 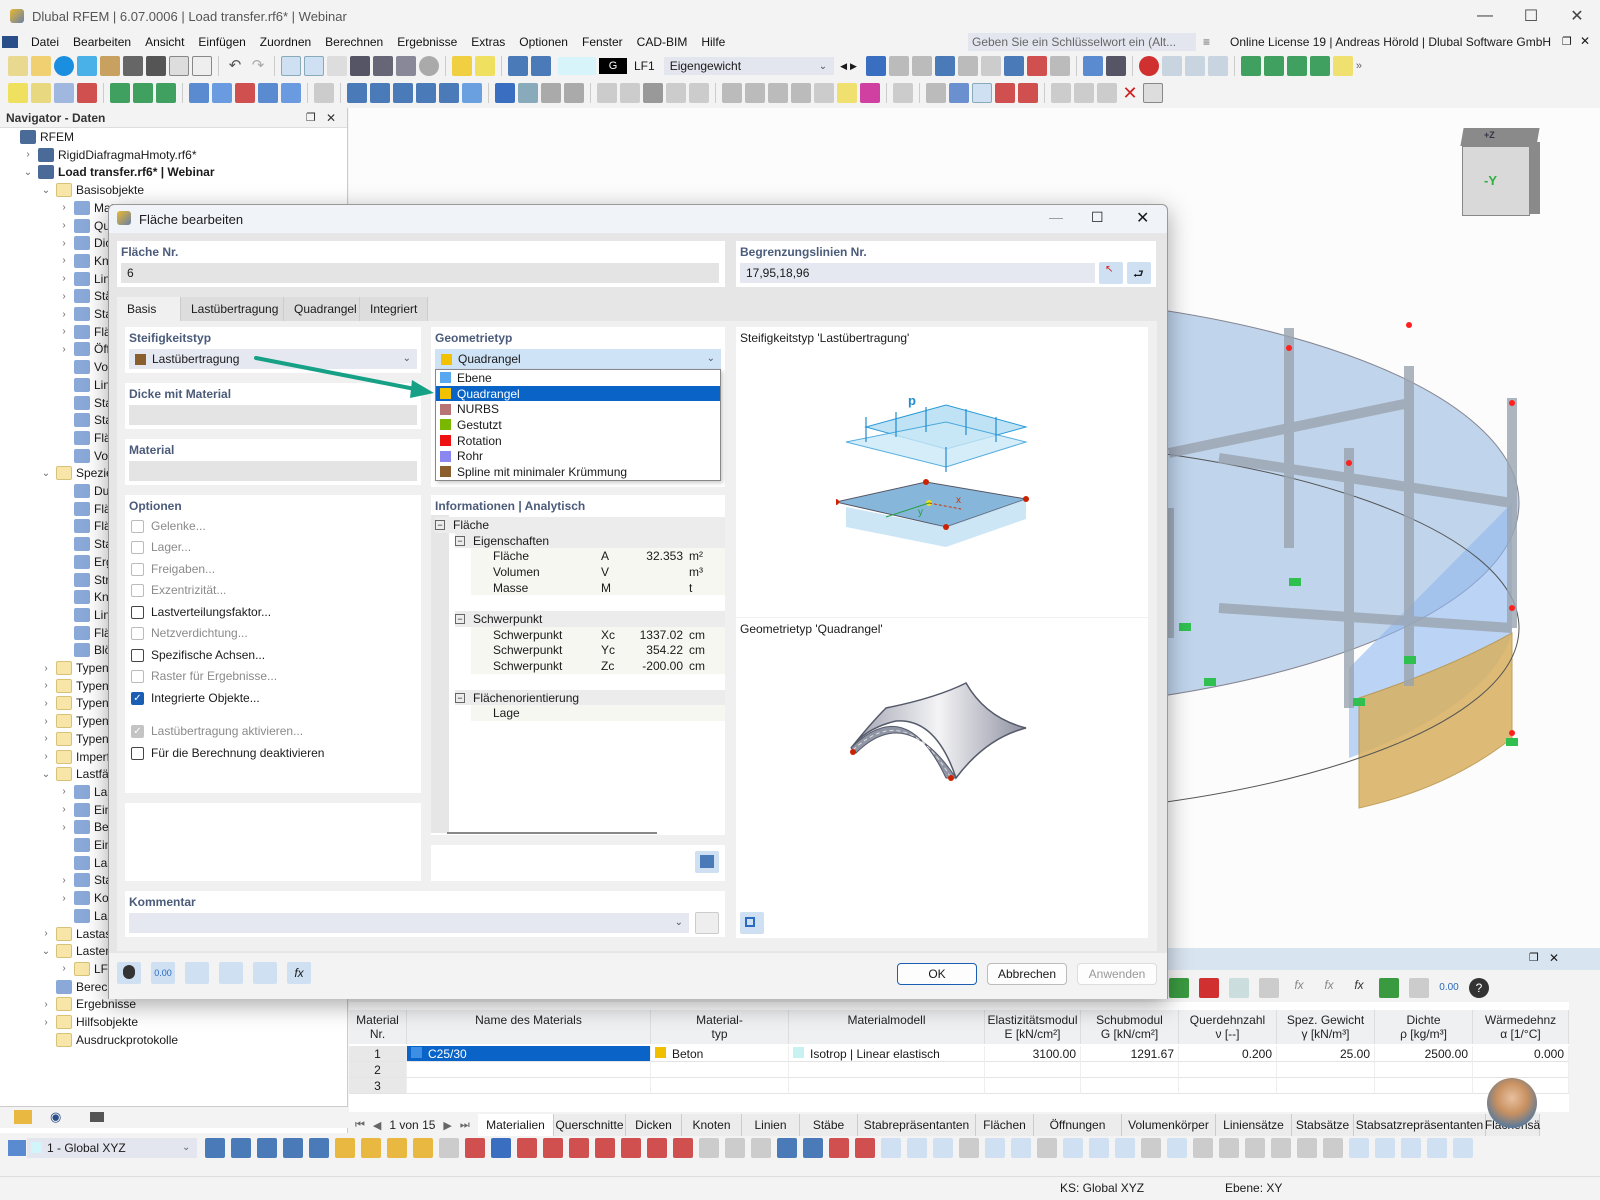 What do you see at coordinates (578, 456) in the screenshot?
I see `geometry-option: Rohr` at bounding box center [578, 456].